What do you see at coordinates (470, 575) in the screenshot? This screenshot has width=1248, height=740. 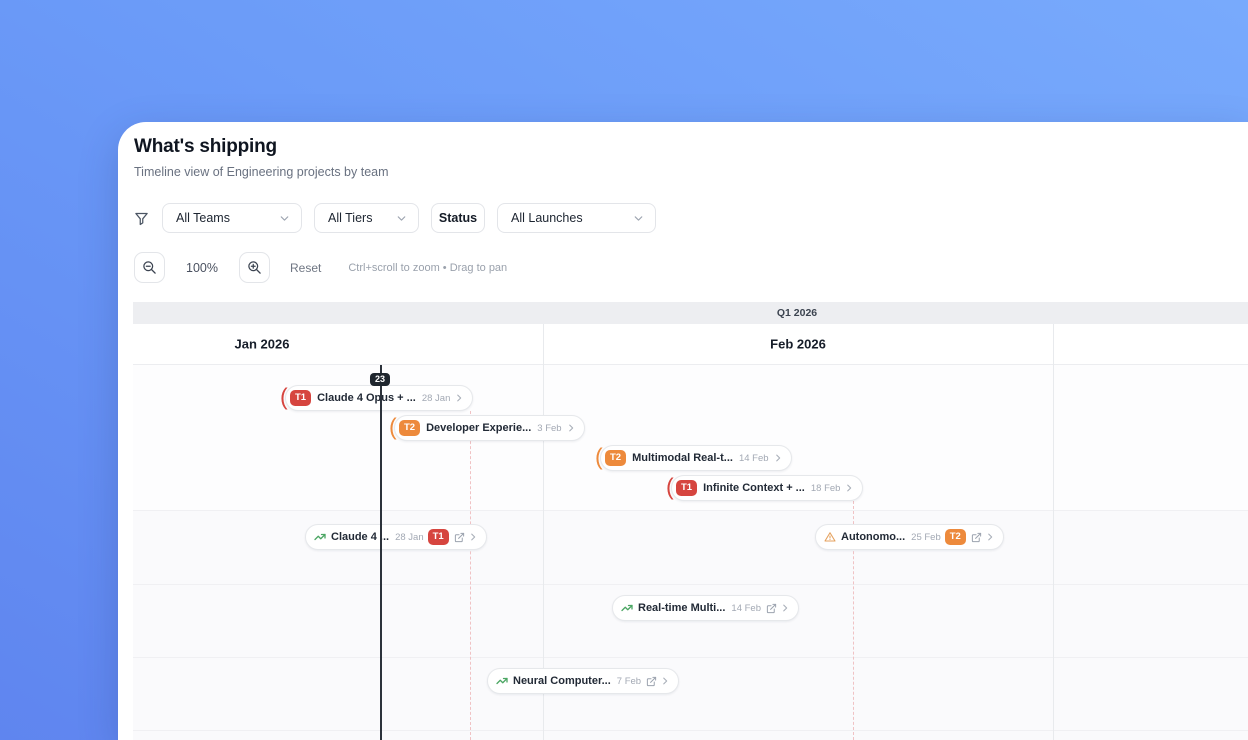 I see `deadline-dashed-line` at bounding box center [470, 575].